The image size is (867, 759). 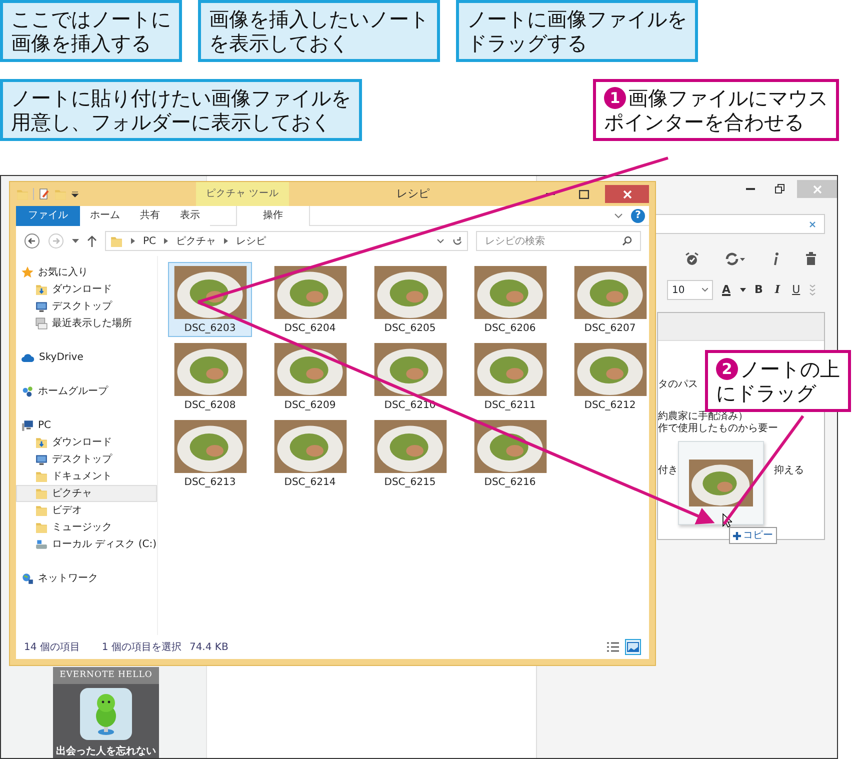 What do you see at coordinates (86, 323) in the screenshot?
I see `nav-item: 最近表示した場所` at bounding box center [86, 323].